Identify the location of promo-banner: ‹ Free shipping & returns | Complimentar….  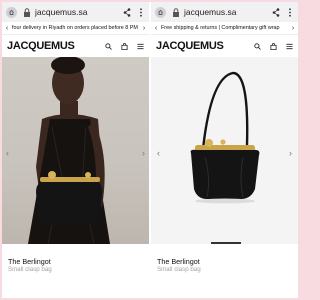
(224, 28).